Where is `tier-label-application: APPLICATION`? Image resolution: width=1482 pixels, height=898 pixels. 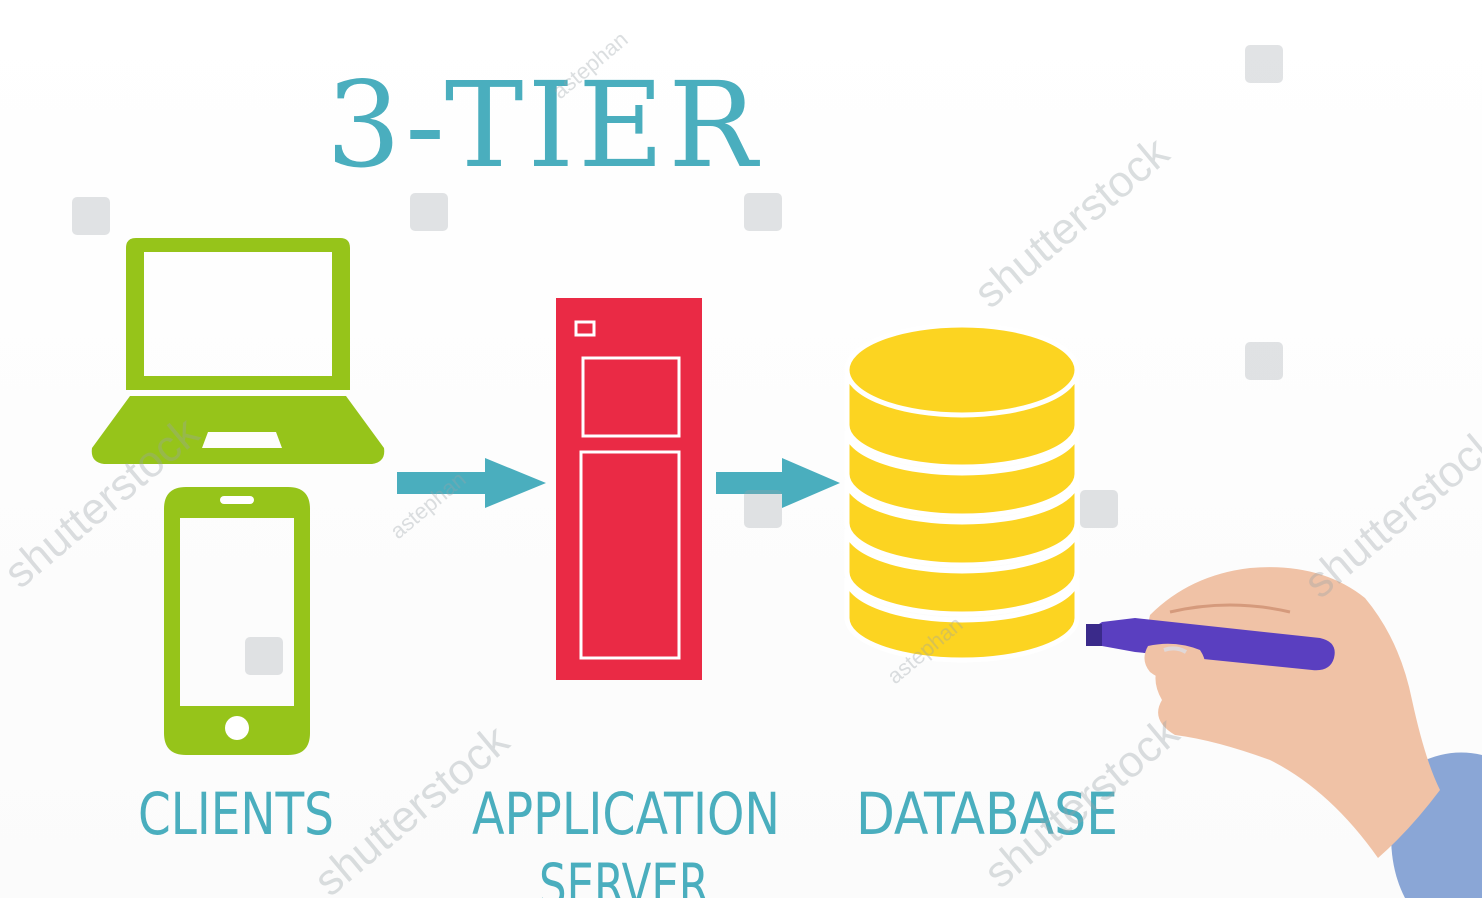 tier-label-application: APPLICATION is located at coordinates (626, 814).